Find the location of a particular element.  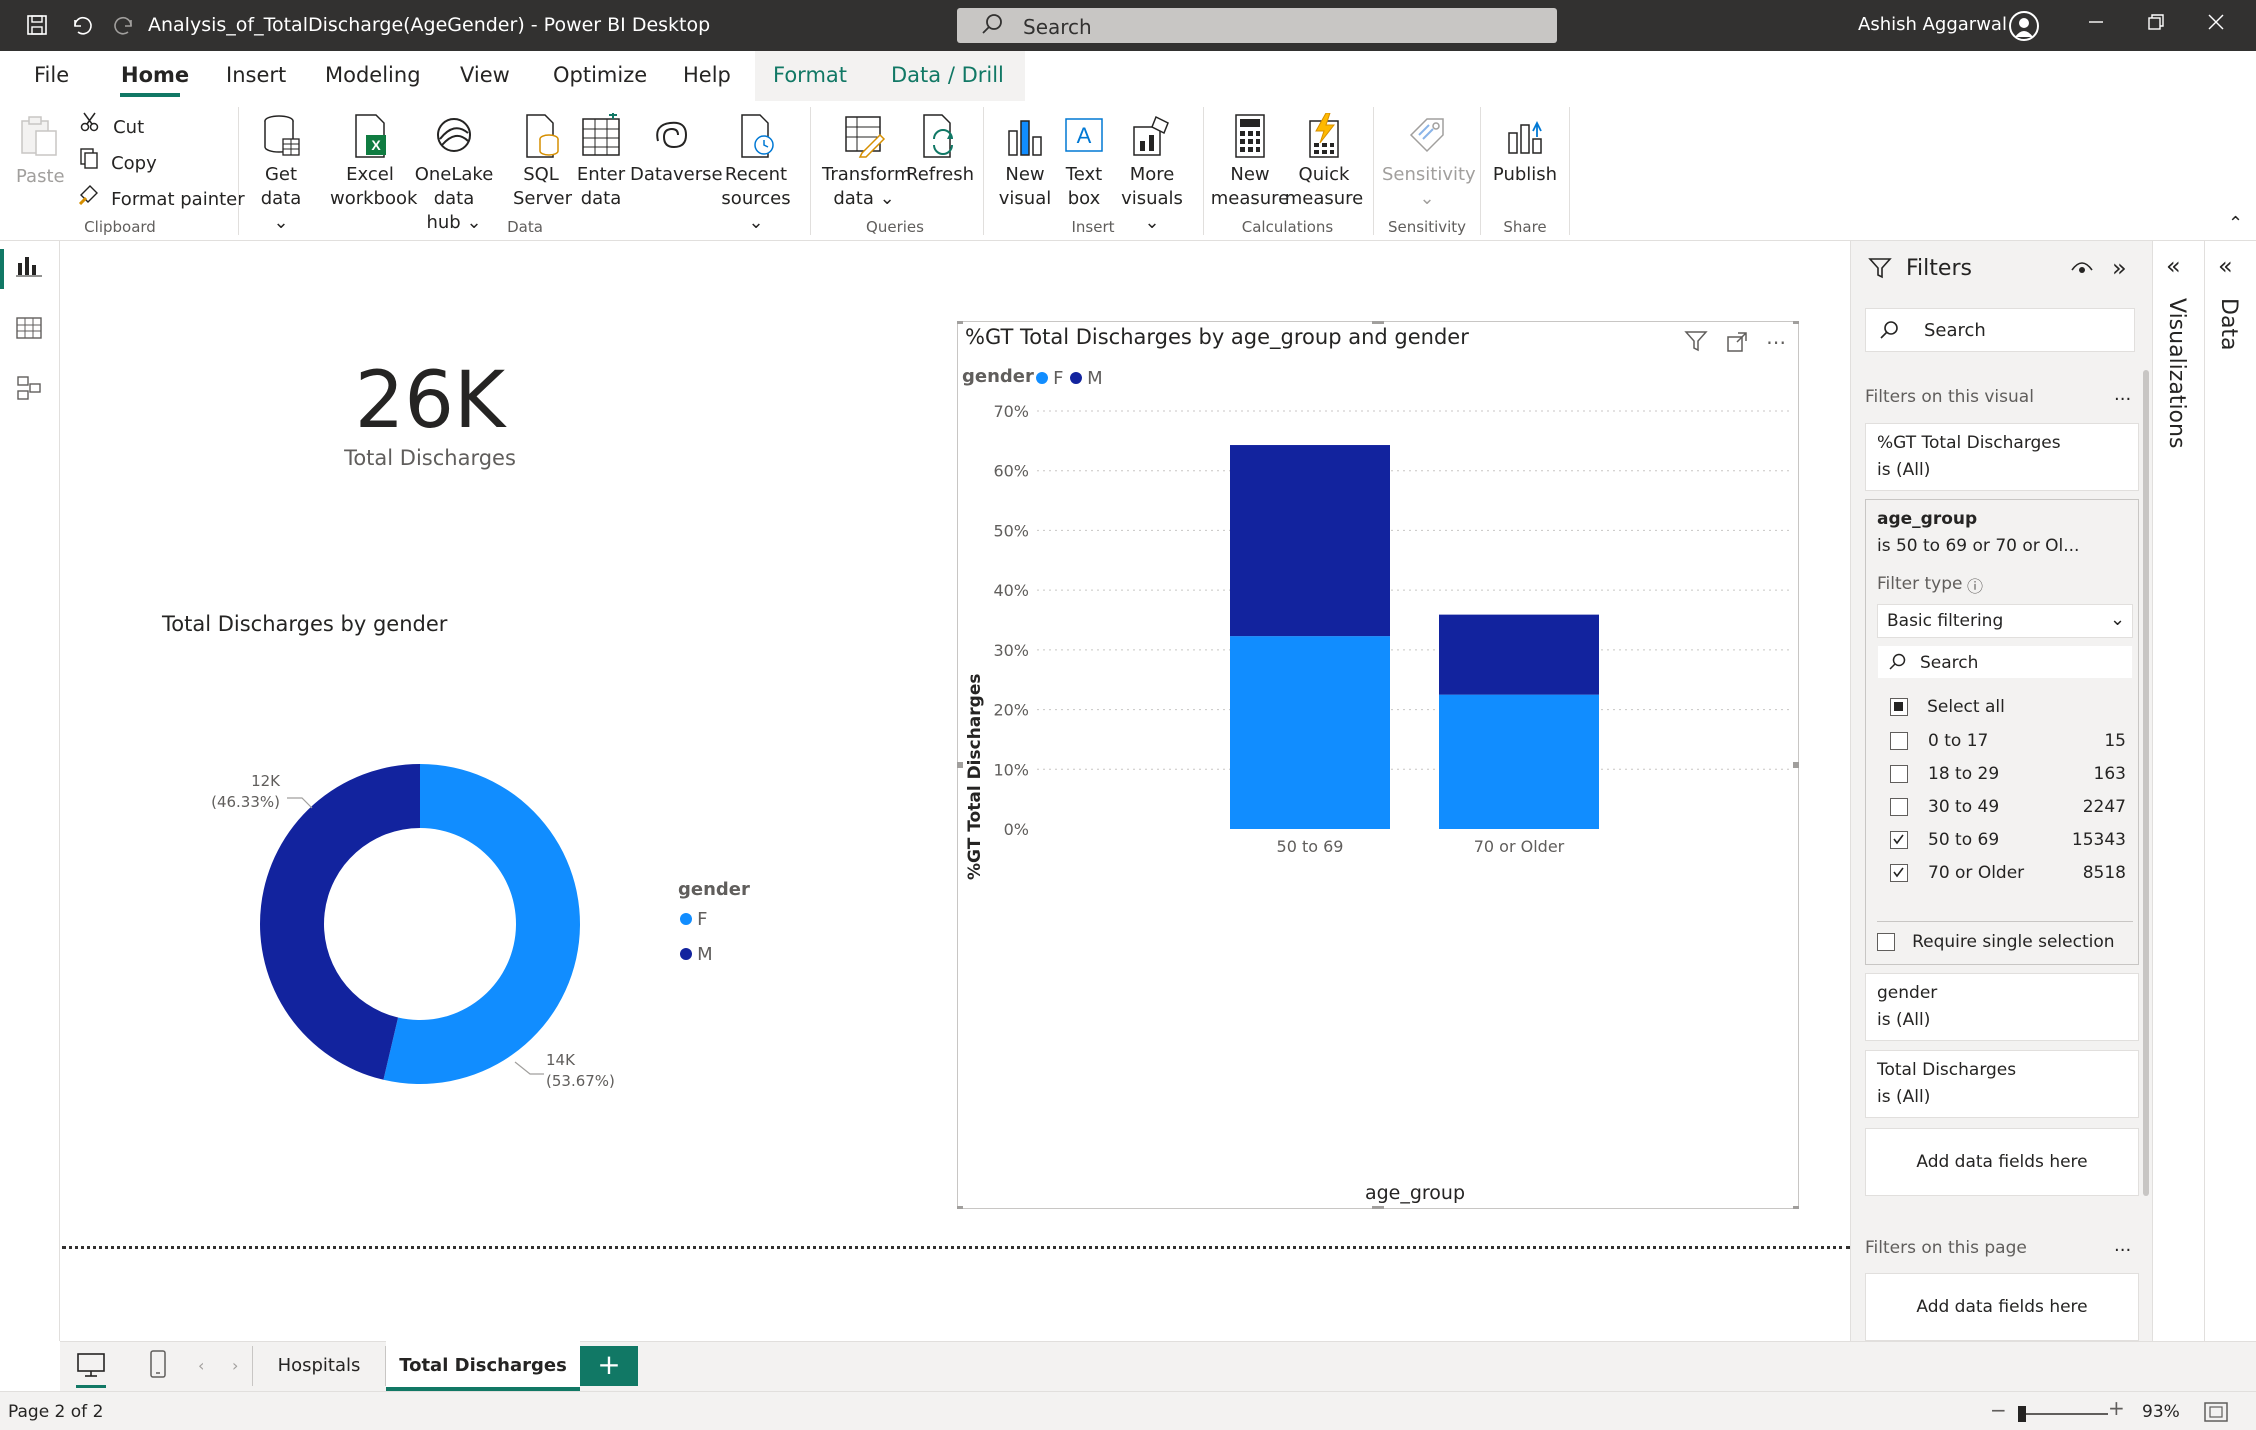

collapse-ribbon-icon: ⌃ is located at coordinates (2235, 223).